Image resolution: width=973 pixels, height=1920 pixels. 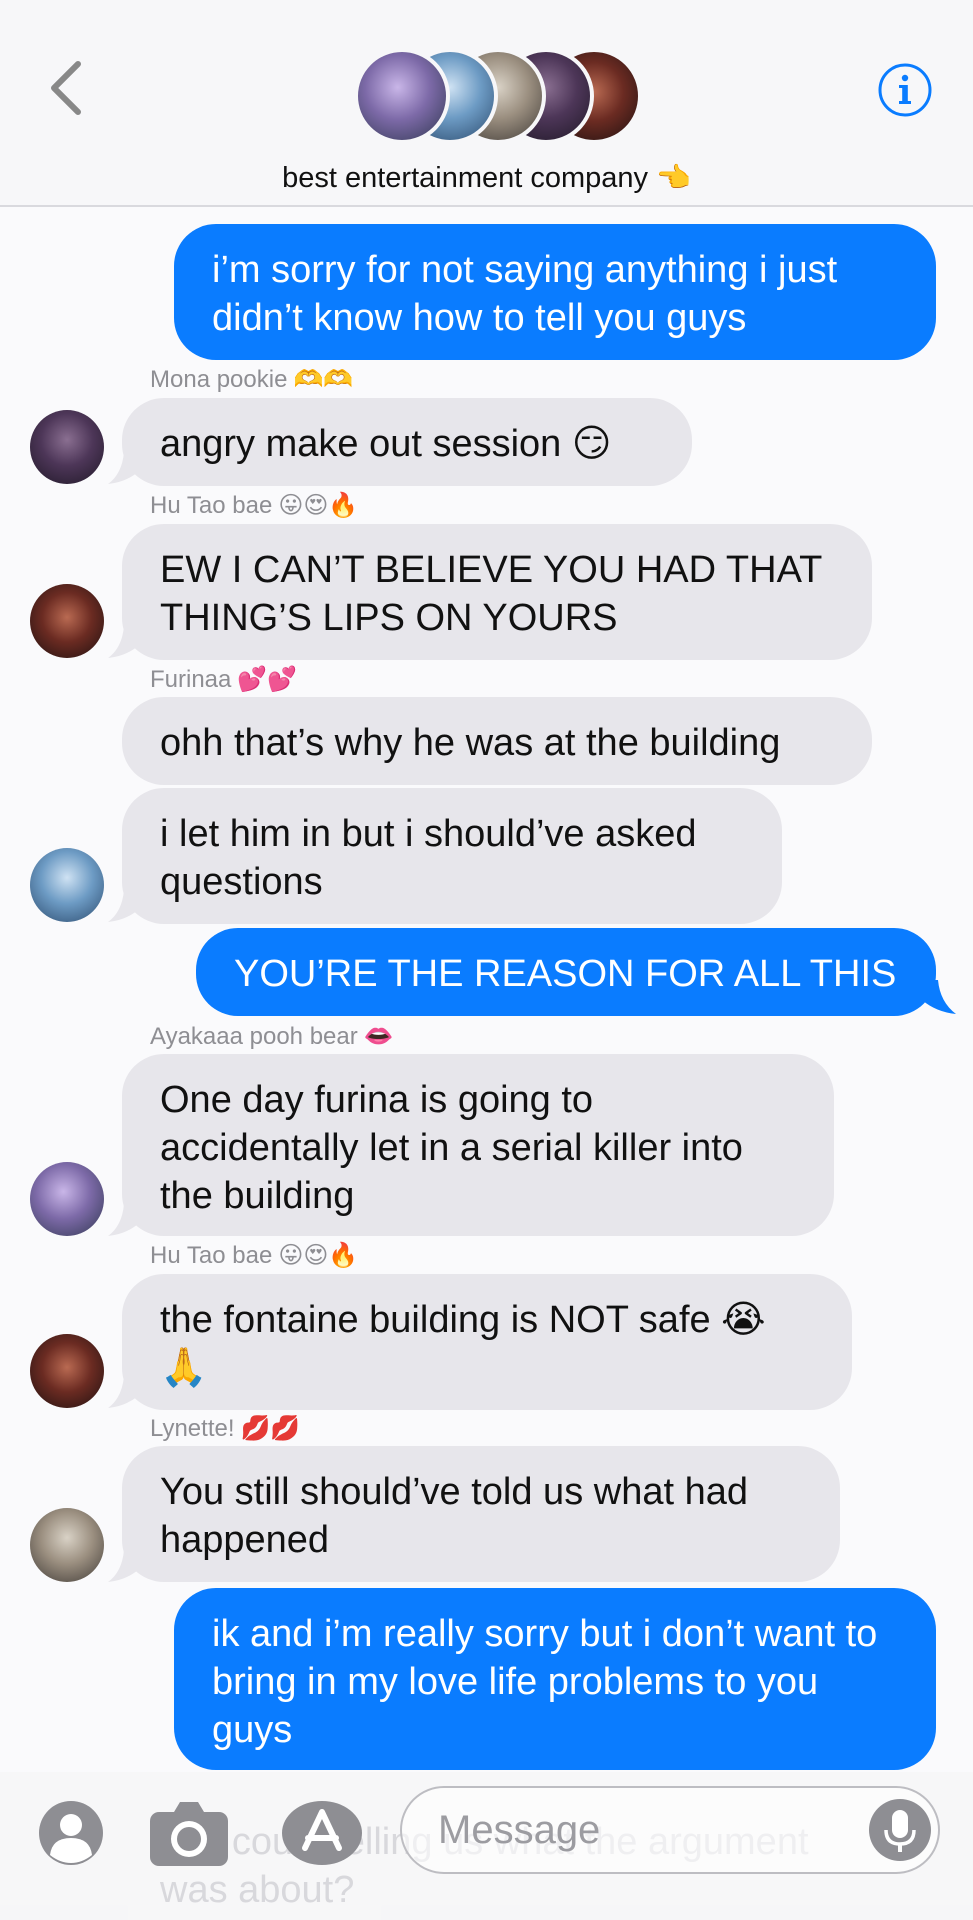 I want to click on sender-label: Mona pookie 🫶🫶, so click(x=251, y=380).